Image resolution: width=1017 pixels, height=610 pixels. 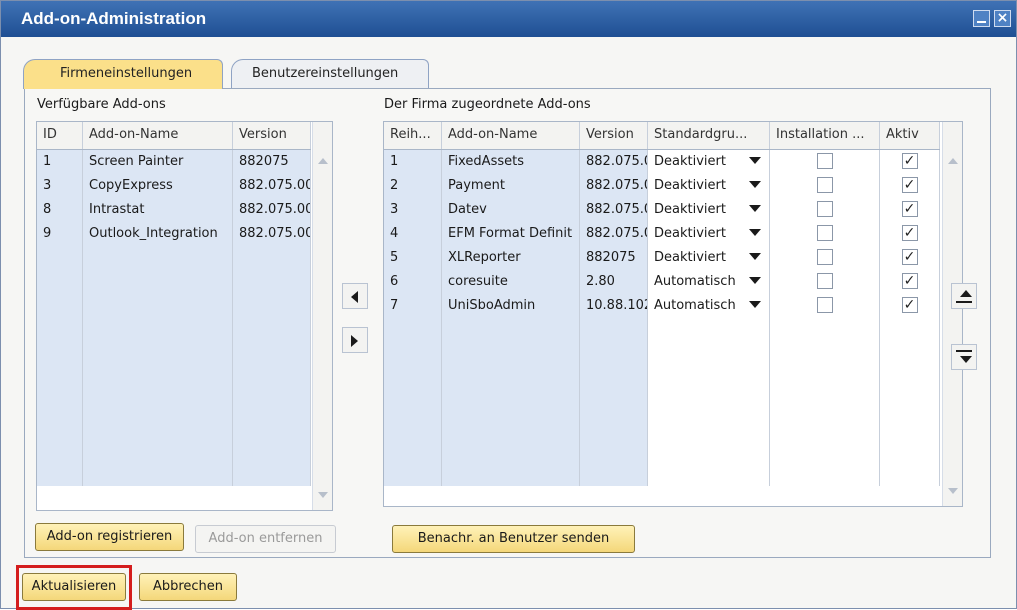 What do you see at coordinates (709, 282) in the screenshot?
I see `standard-group-dropdown: Automatisch` at bounding box center [709, 282].